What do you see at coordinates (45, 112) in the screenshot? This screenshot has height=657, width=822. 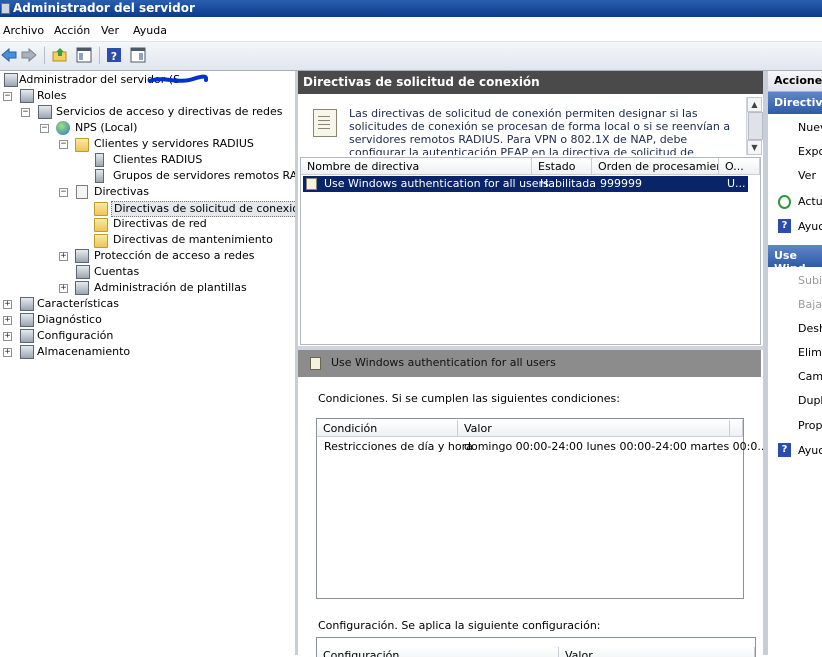 I see `network-policy-icon` at bounding box center [45, 112].